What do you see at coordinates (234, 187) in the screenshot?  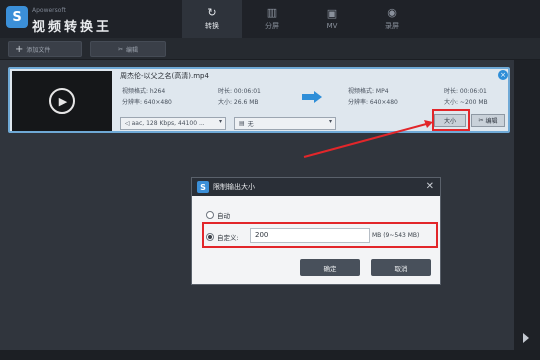 I see `dialog-title: 限制输出大小` at bounding box center [234, 187].